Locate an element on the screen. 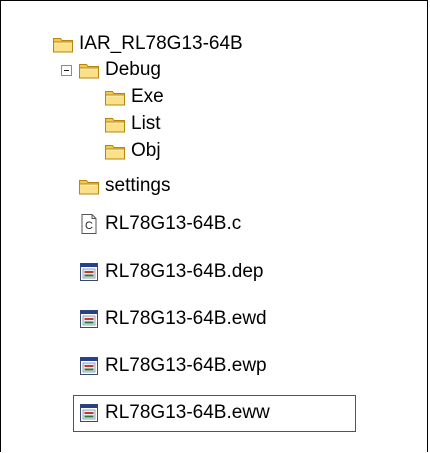 The height and width of the screenshot is (453, 430). tree-item-dep-file: RL78G13-64B.dep is located at coordinates (170, 272).